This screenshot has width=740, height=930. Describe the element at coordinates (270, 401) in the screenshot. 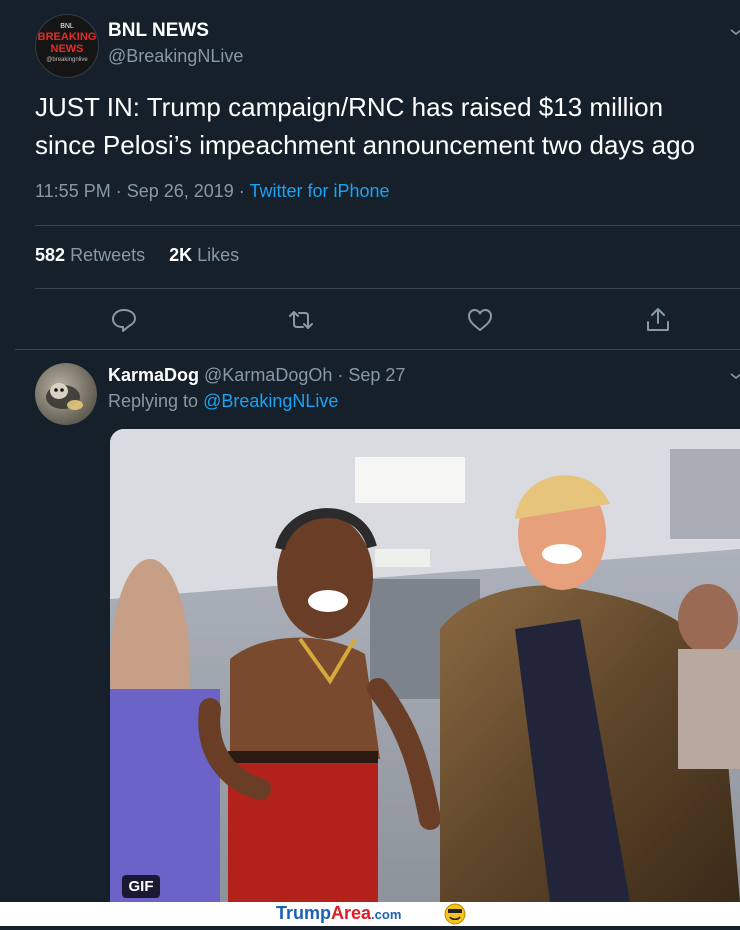

I see `replying-mention-link: @BreakingNLive` at that location.